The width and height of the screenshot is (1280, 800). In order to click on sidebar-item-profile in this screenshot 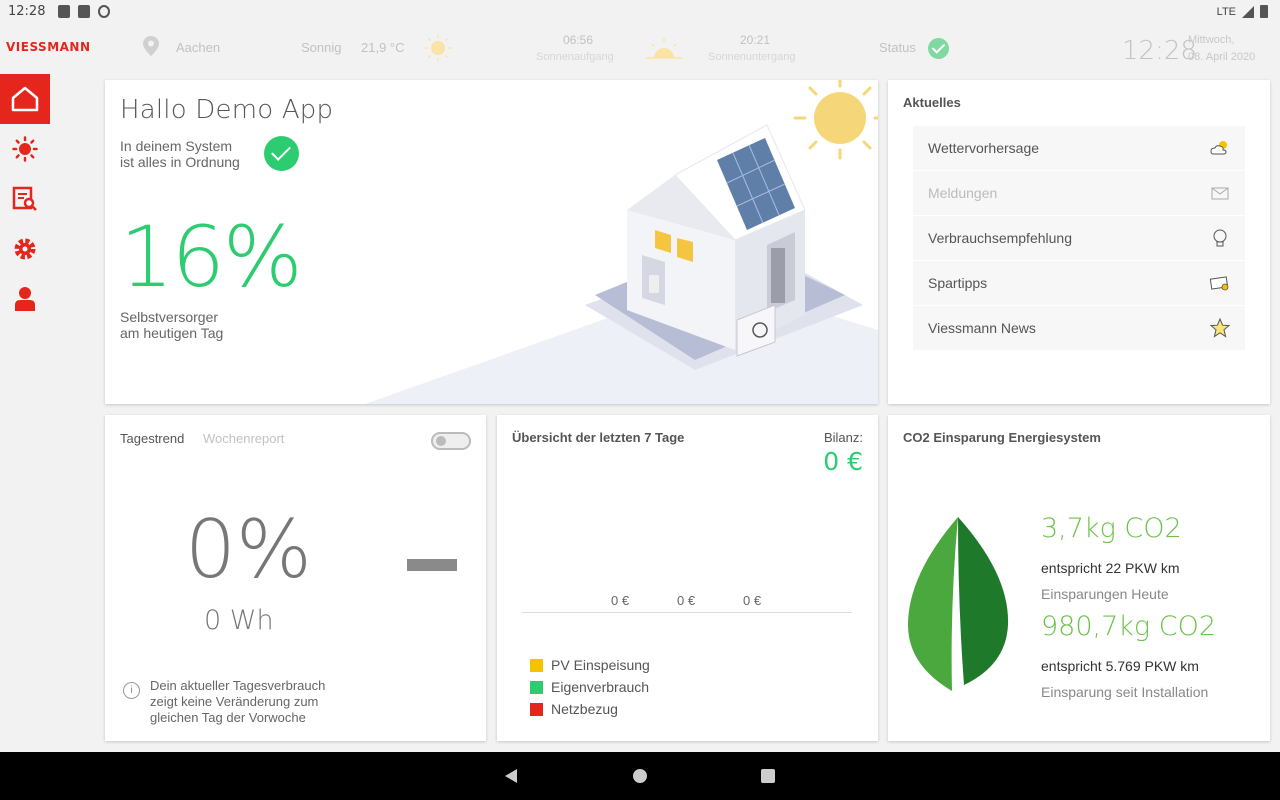, I will do `click(25, 299)`.